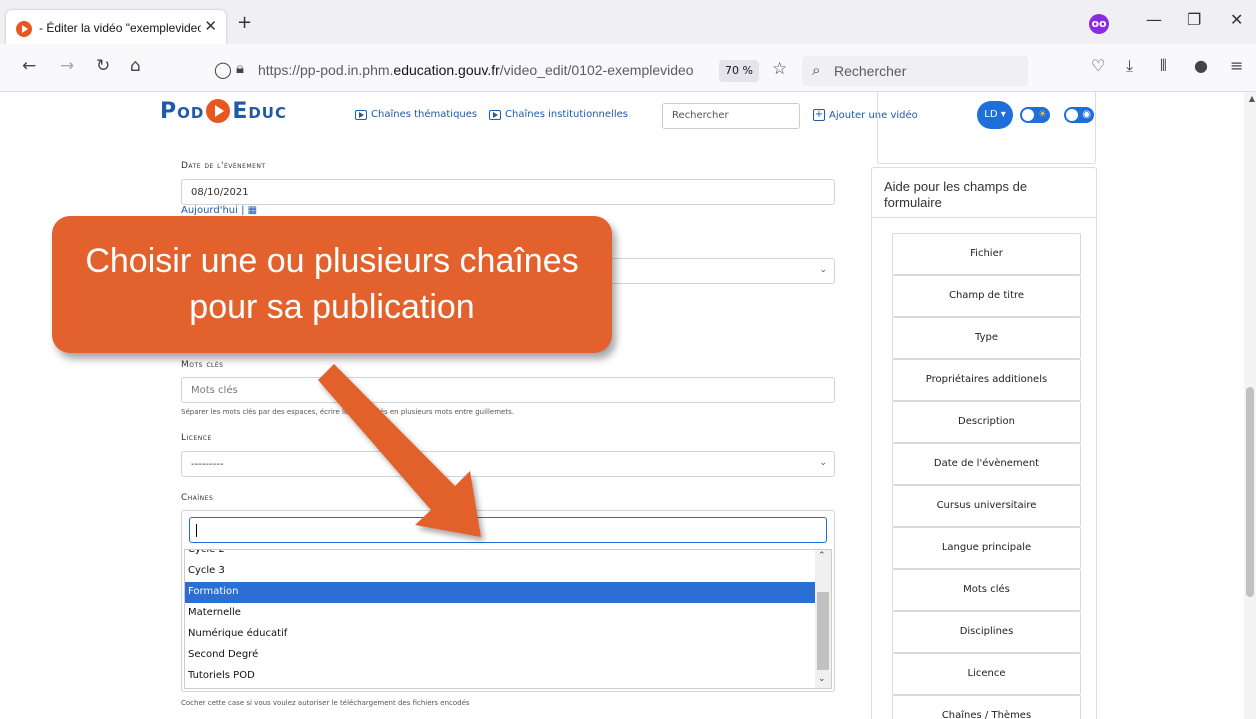 This screenshot has width=1256, height=719. I want to click on aide-item-chaines: Chaînes / Thèmes, so click(986, 707).